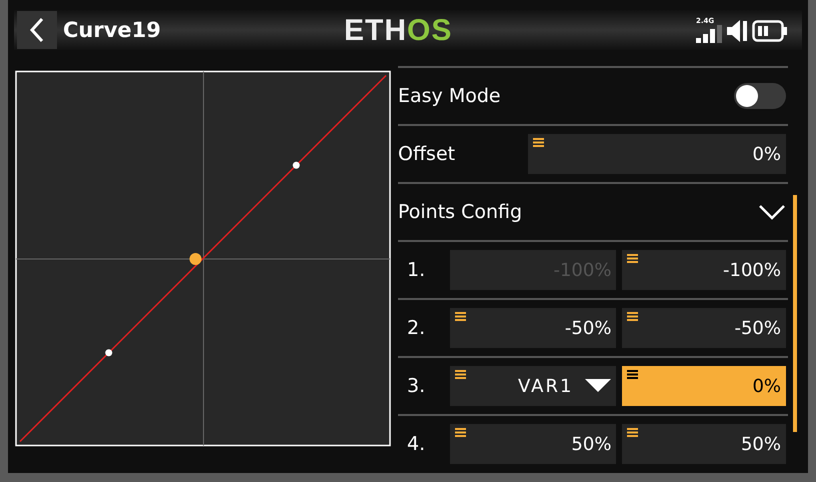 Image resolution: width=816 pixels, height=482 pixels. Describe the element at coordinates (533, 386) in the screenshot. I see `source-dropdown: VAR1` at that location.